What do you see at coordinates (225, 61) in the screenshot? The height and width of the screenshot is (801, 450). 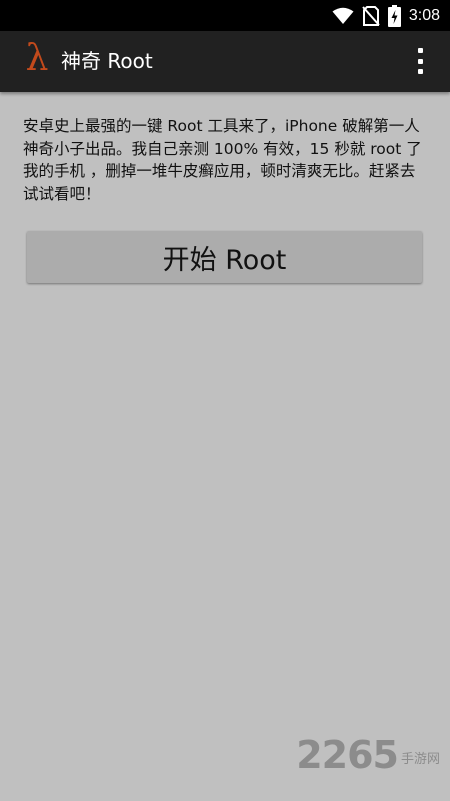 I see `app-bar: λ 神奇 Root` at bounding box center [225, 61].